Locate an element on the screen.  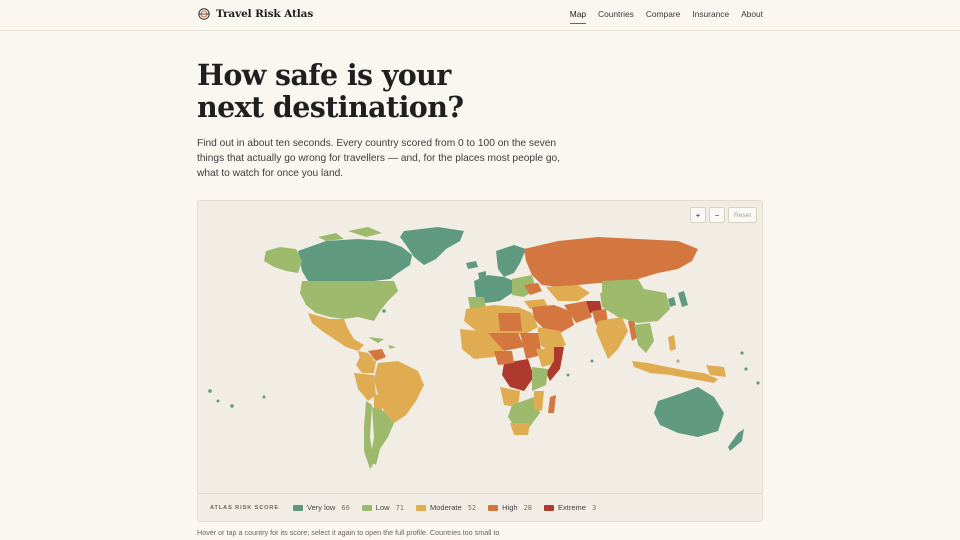
legend-label: Very low is located at coordinates (321, 507).